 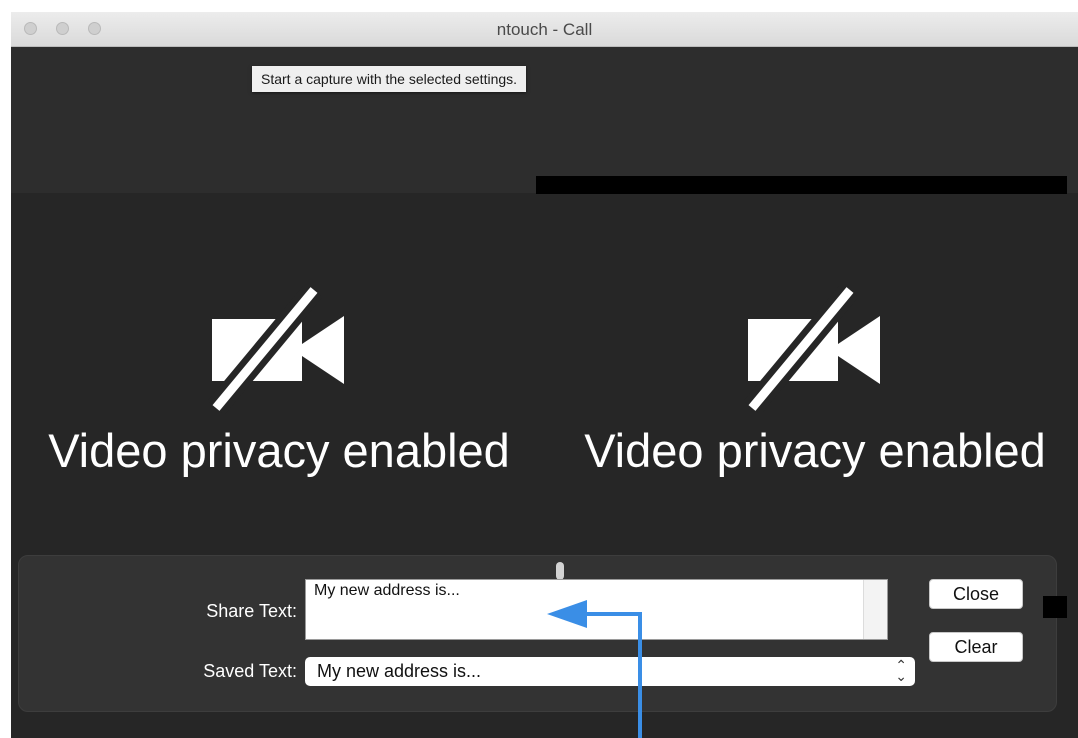 What do you see at coordinates (250, 671) in the screenshot?
I see `saved-text-label: Saved Text:` at bounding box center [250, 671].